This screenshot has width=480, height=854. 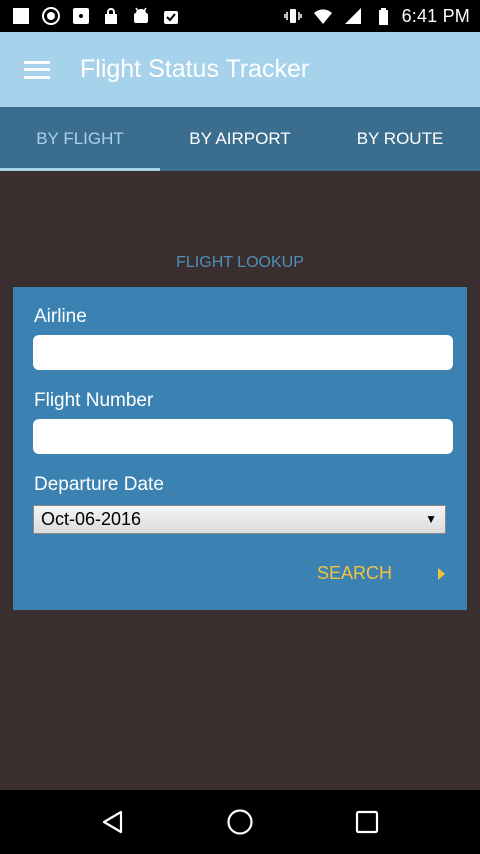 I want to click on flight-lookup-heading: FLIGHT LOOKUP, so click(x=240, y=262).